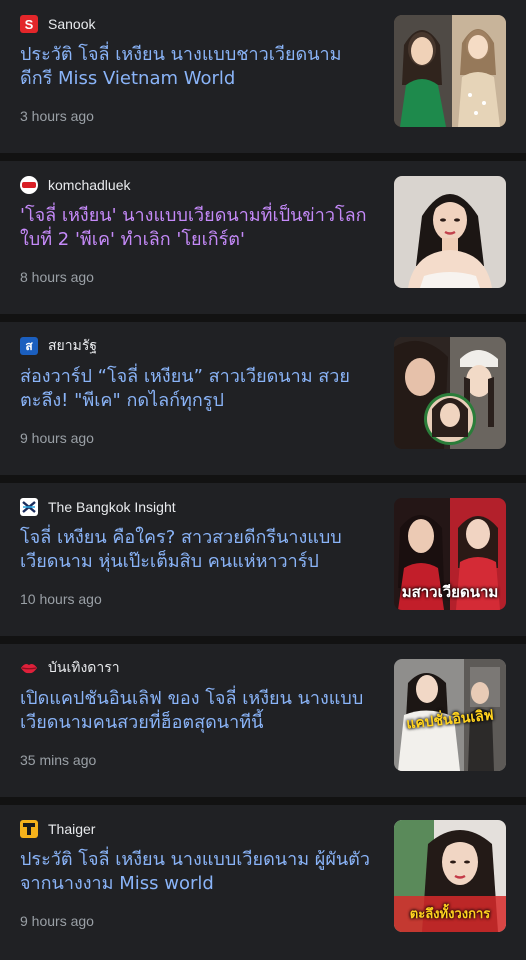 This screenshot has height=960, width=526. I want to click on thumbnail-image: มสาวเวียดนาม, so click(450, 554).